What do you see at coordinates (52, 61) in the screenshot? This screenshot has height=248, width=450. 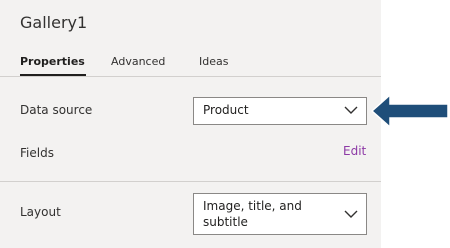 I see `tab-properties: Properties` at bounding box center [52, 61].